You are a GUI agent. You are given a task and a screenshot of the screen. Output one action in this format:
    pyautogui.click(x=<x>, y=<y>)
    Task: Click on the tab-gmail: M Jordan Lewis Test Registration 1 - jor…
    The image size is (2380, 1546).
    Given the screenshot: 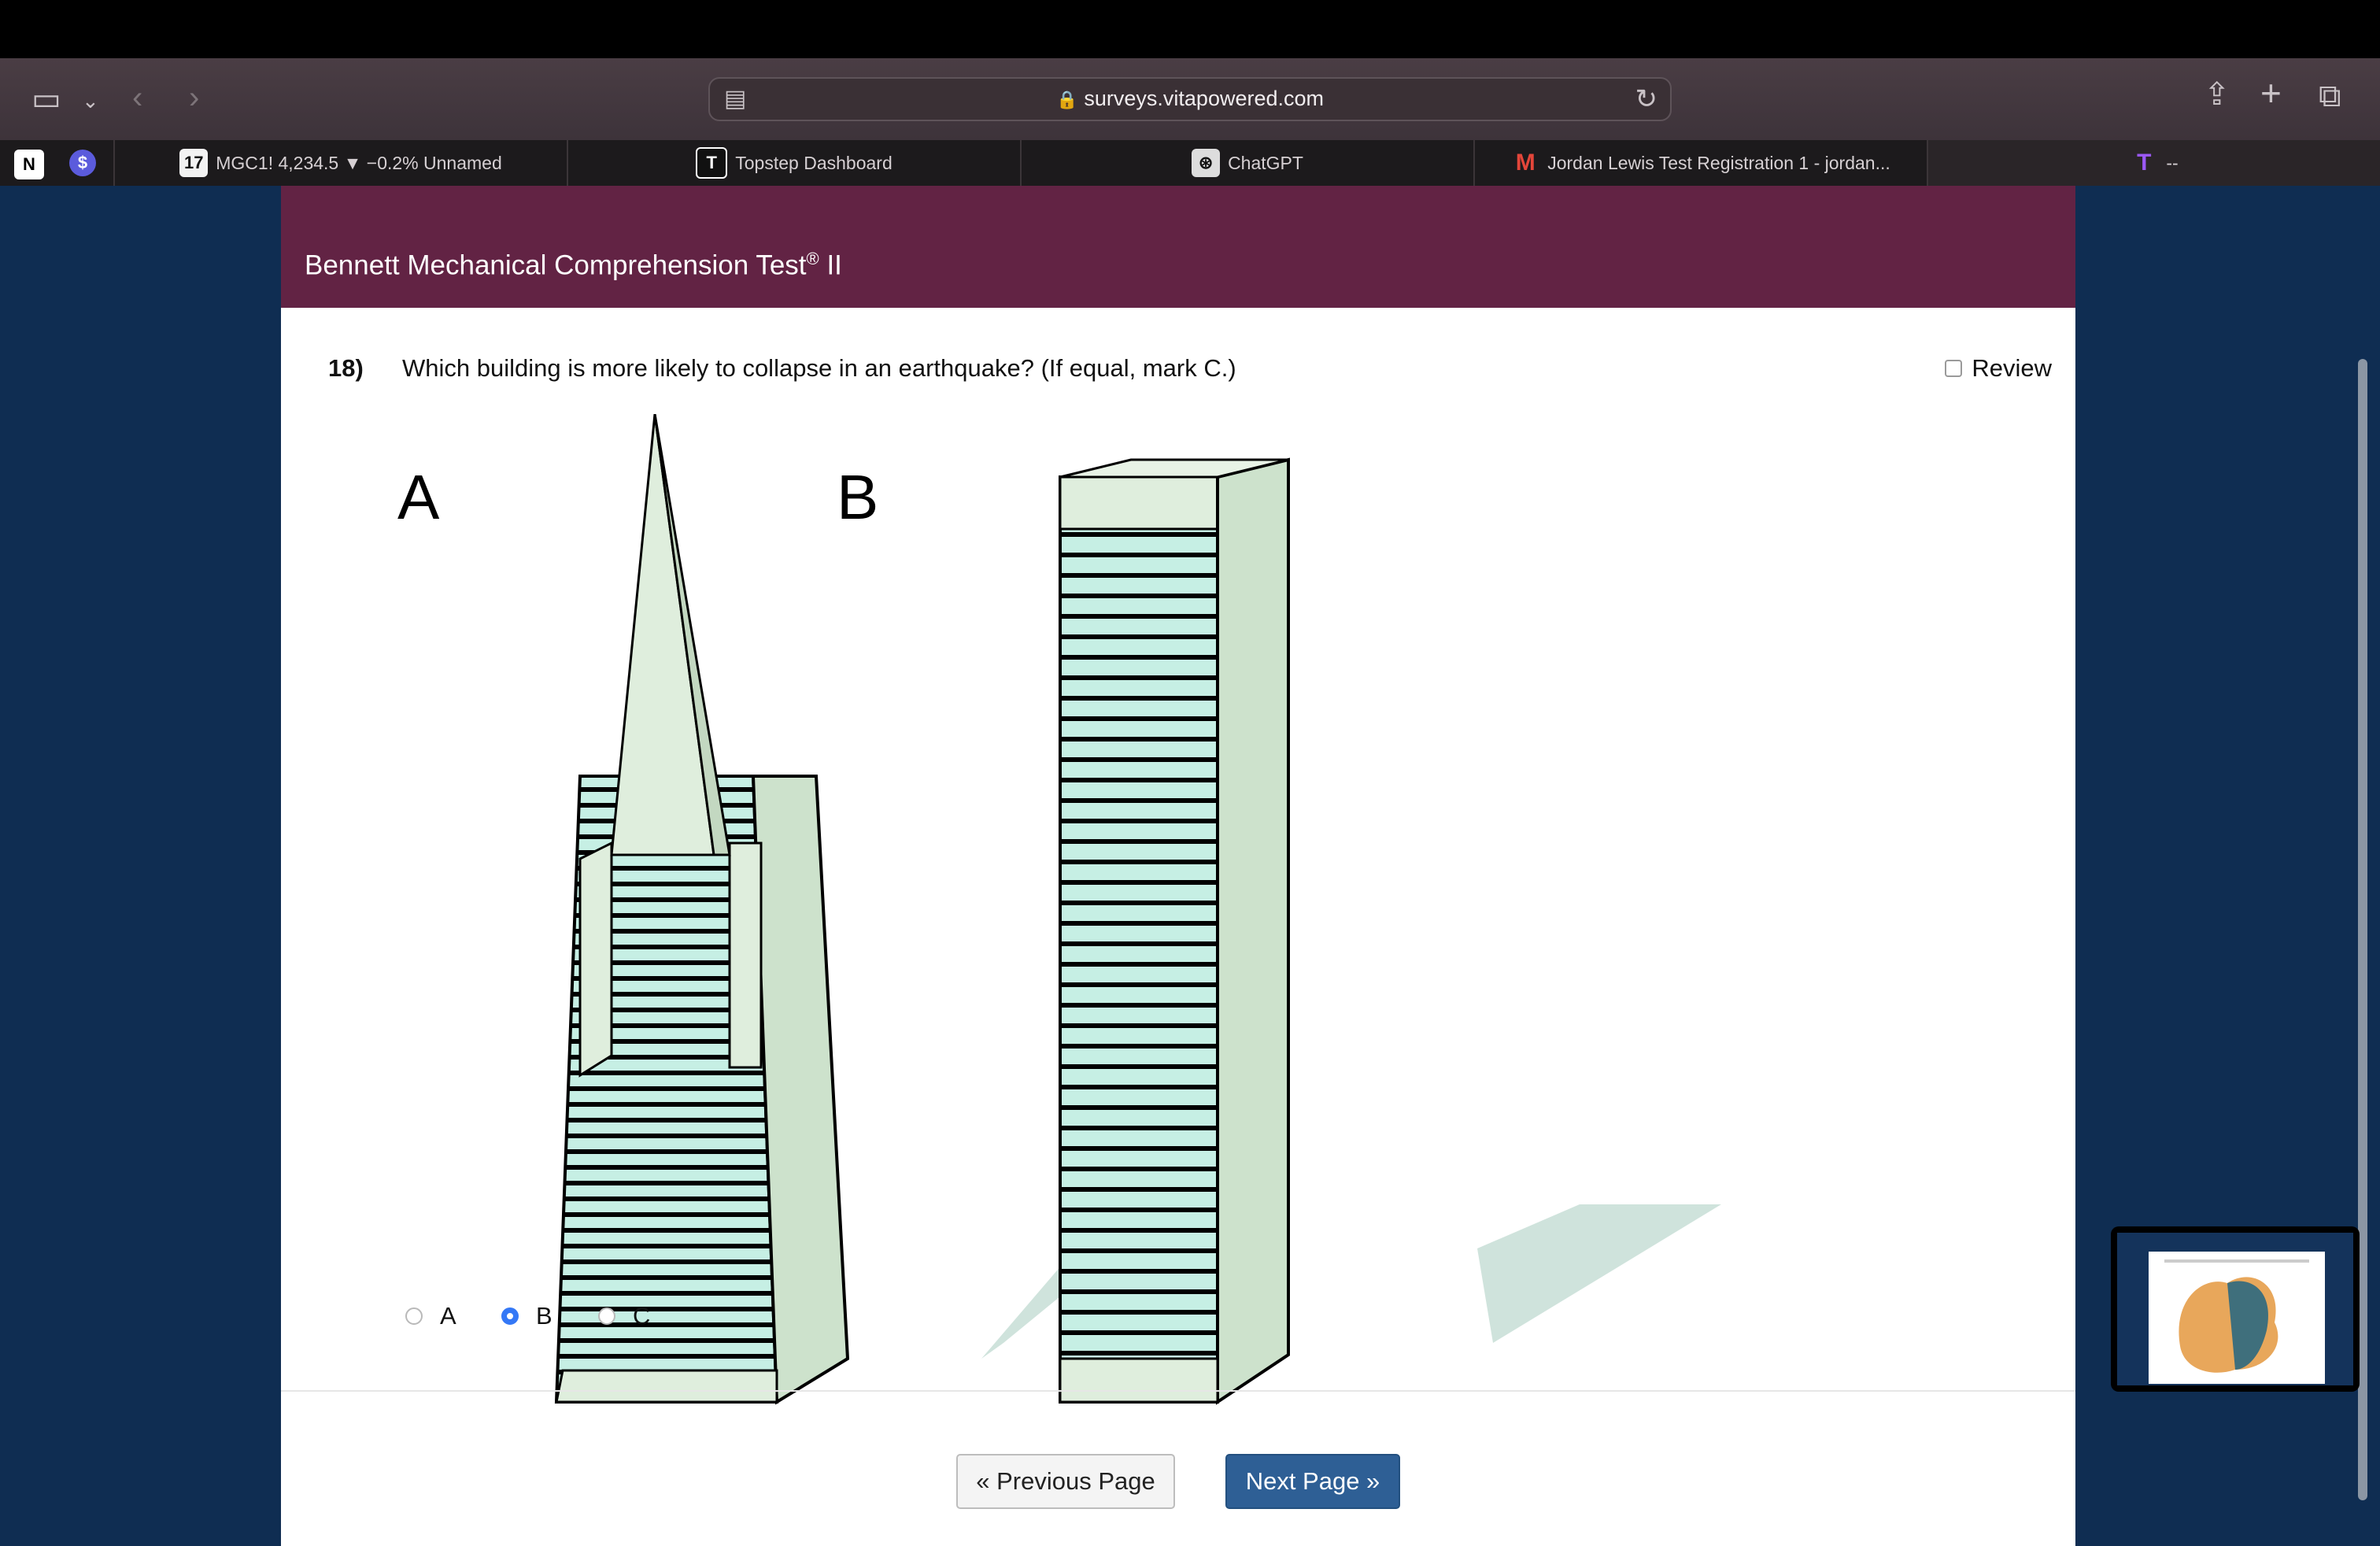 What is the action you would take?
    pyautogui.click(x=1700, y=163)
    